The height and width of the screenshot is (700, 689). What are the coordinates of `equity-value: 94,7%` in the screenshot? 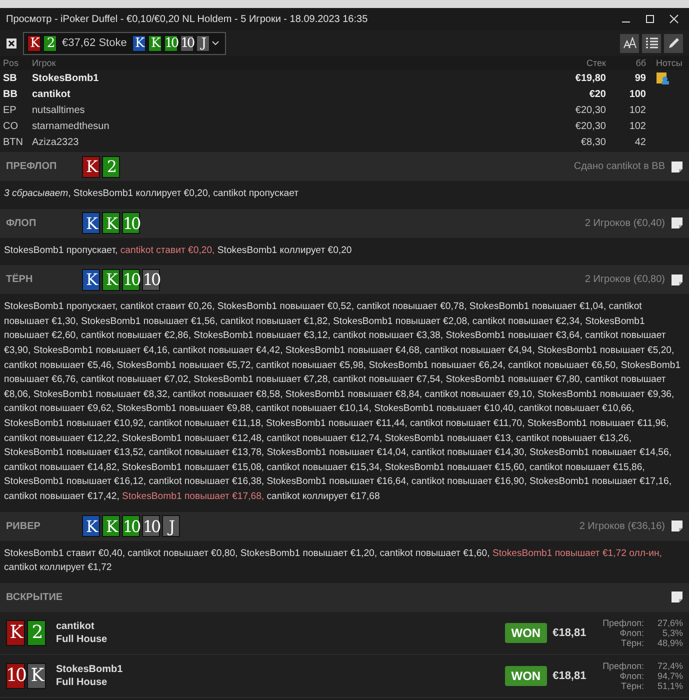 It's located at (669, 675).